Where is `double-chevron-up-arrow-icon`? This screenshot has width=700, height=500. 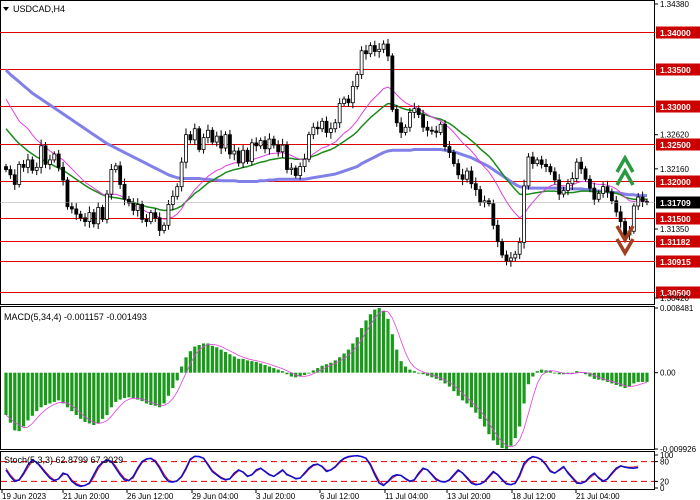
double-chevron-up-arrow-icon is located at coordinates (625, 170).